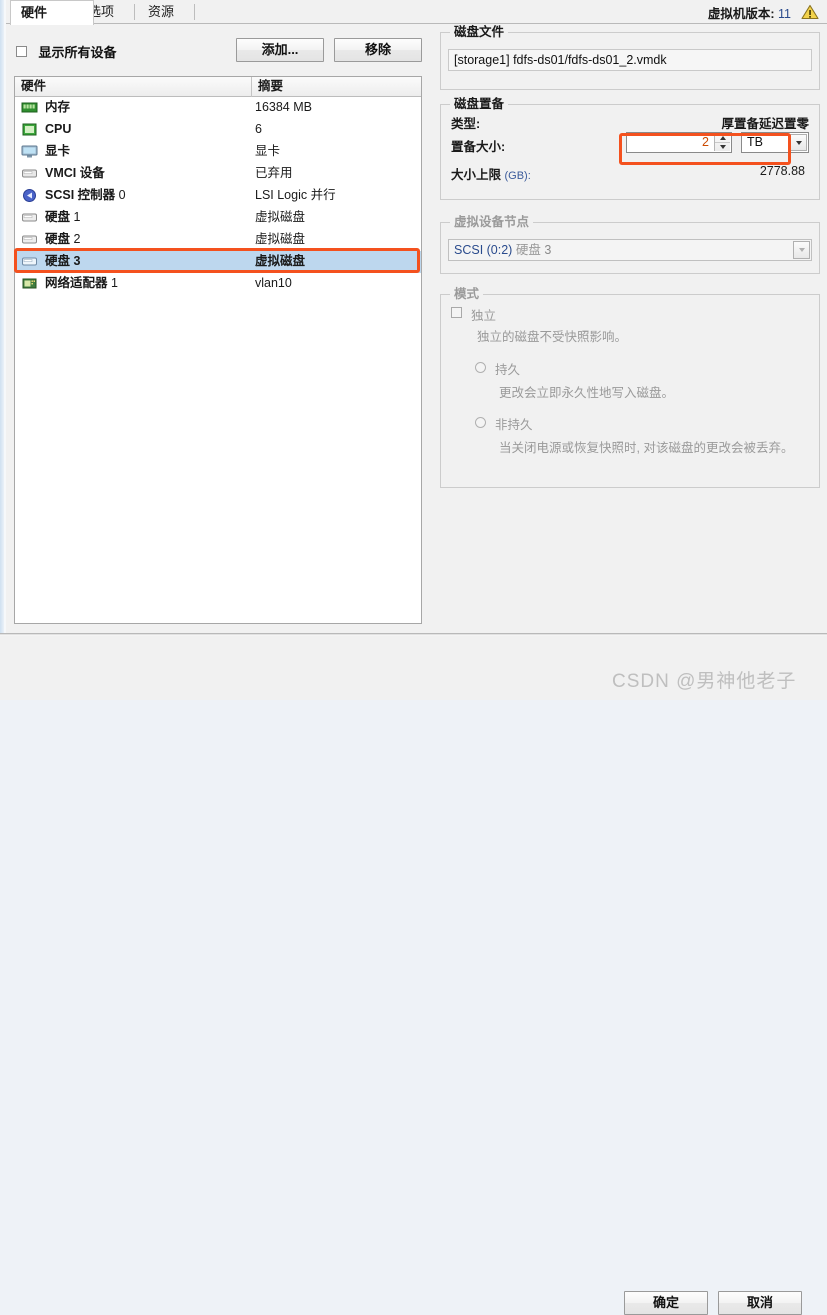  I want to click on provision-size-label: 置备大小:, so click(478, 147).